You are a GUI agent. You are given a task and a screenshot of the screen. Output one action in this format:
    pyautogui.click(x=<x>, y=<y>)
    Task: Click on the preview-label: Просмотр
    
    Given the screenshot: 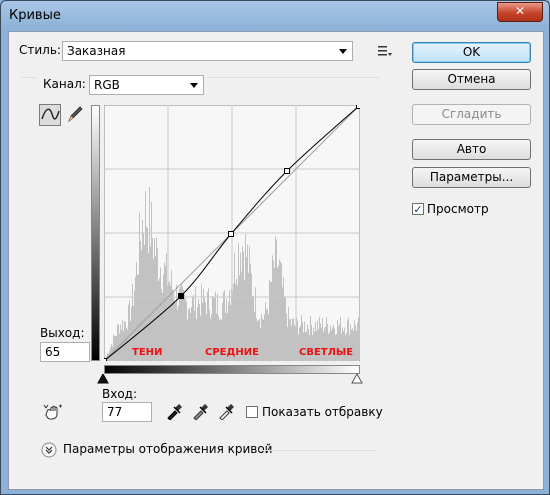 What is the action you would take?
    pyautogui.click(x=458, y=209)
    